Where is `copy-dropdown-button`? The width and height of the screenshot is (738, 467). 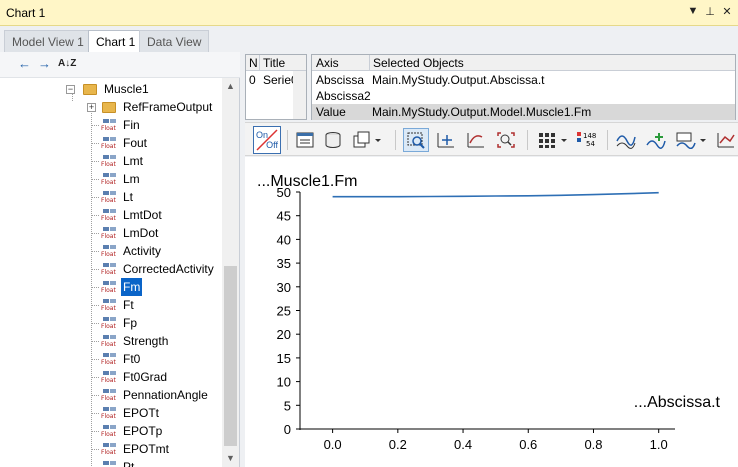
copy-dropdown-button is located at coordinates (367, 140).